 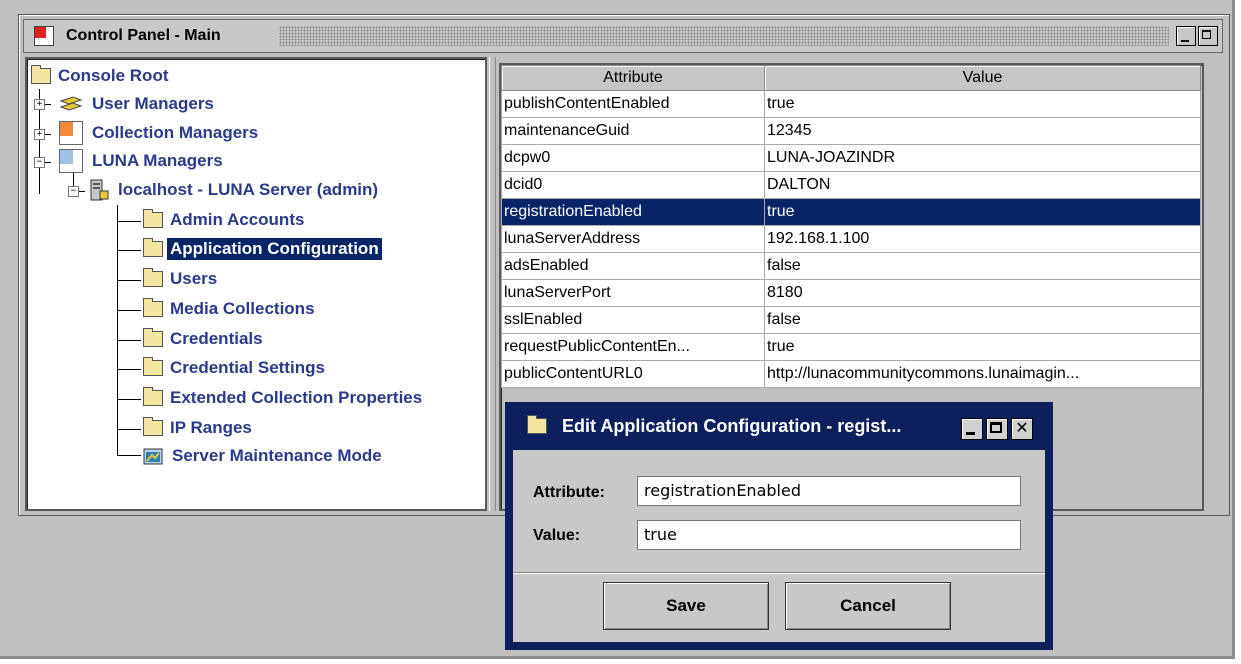 I want to click on tree-item-extended-collection-properties: Extended Collection Properties, so click(x=284, y=398).